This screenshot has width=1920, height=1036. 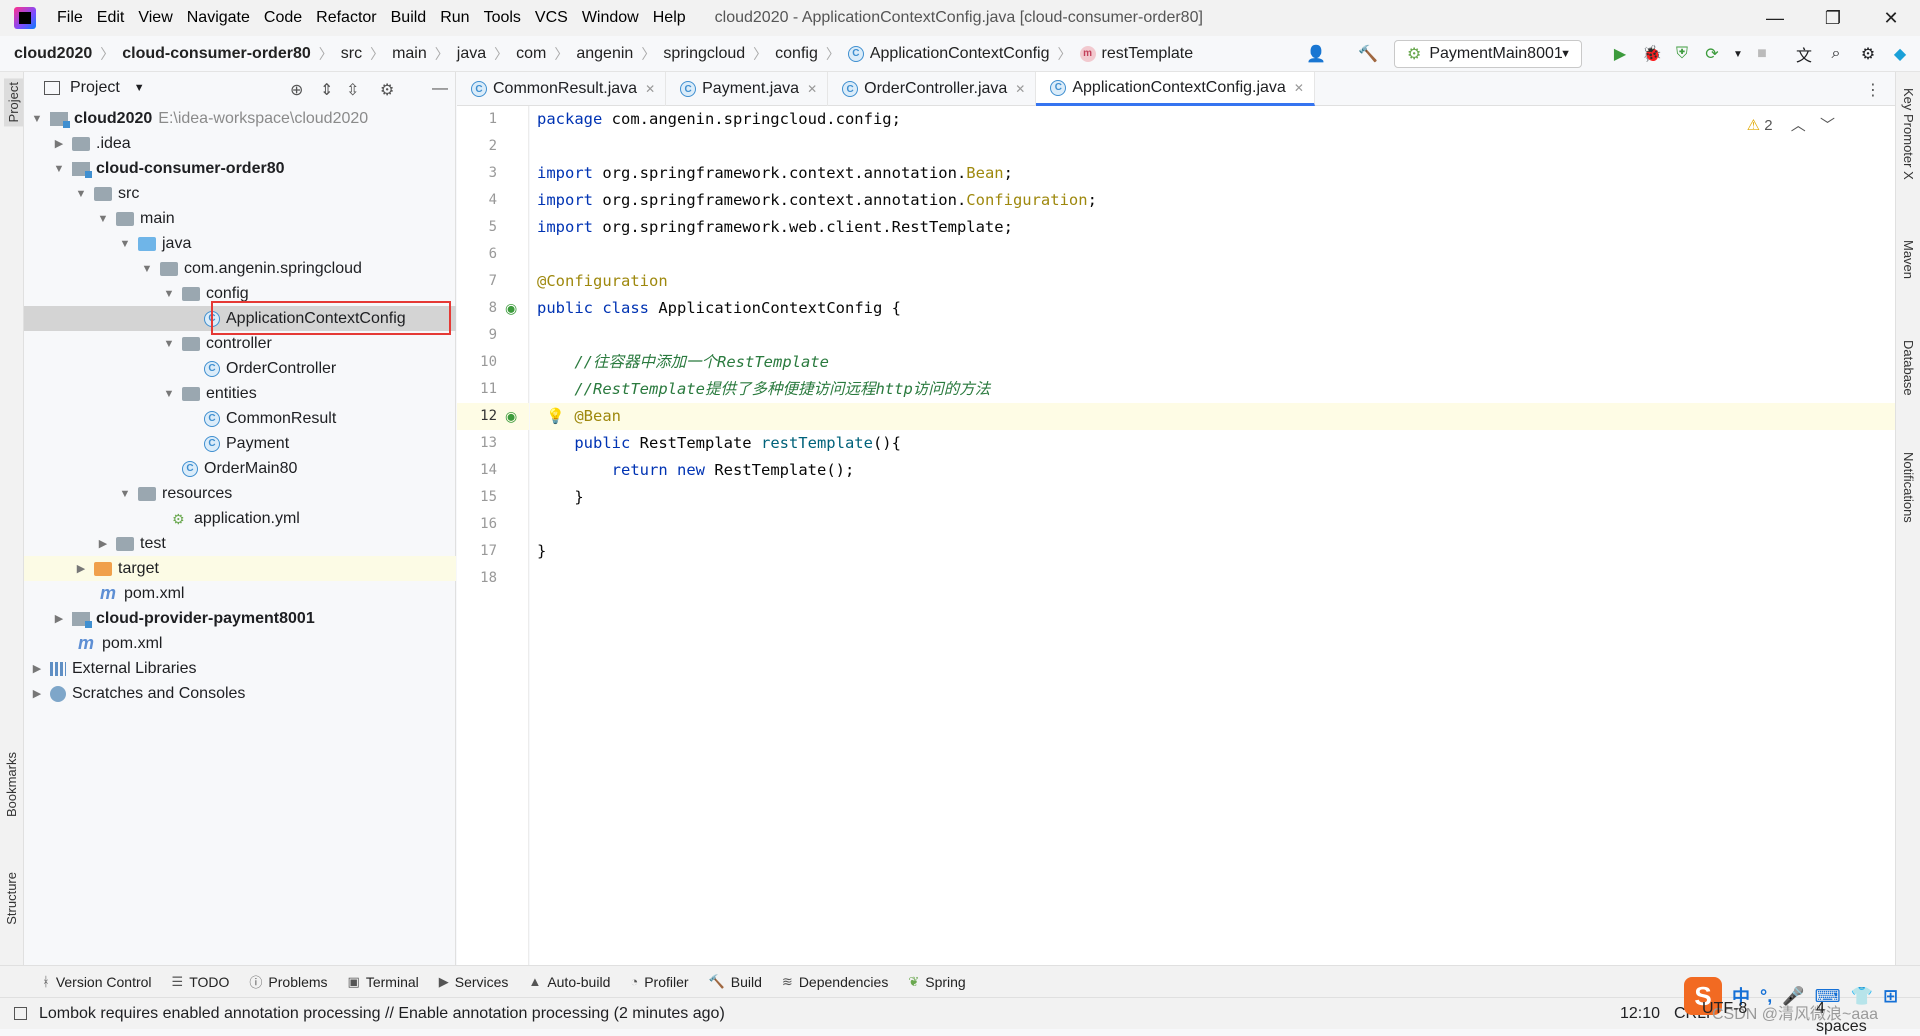 I want to click on tree-item-resources: ▼ resources, so click(x=240, y=493).